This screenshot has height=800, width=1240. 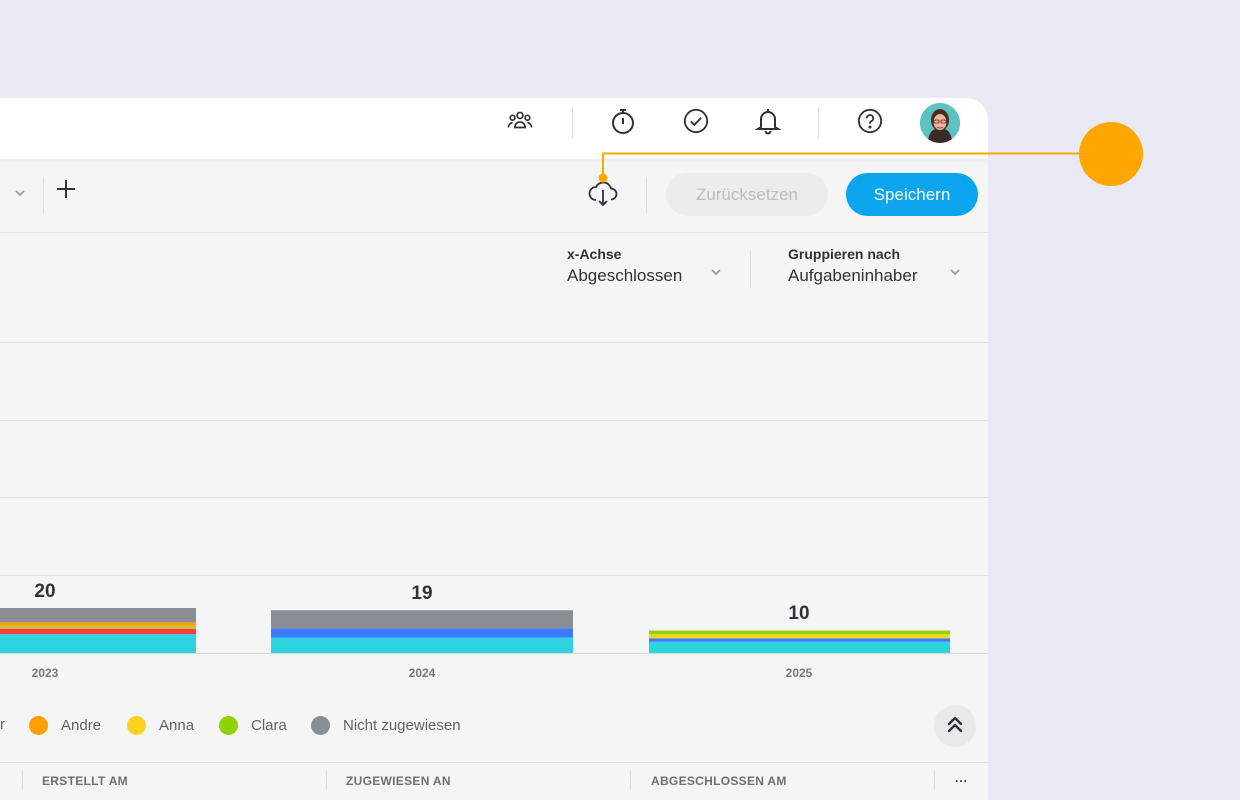 I want to click on column-header-created: ERSTELLT AM, so click(x=85, y=781).